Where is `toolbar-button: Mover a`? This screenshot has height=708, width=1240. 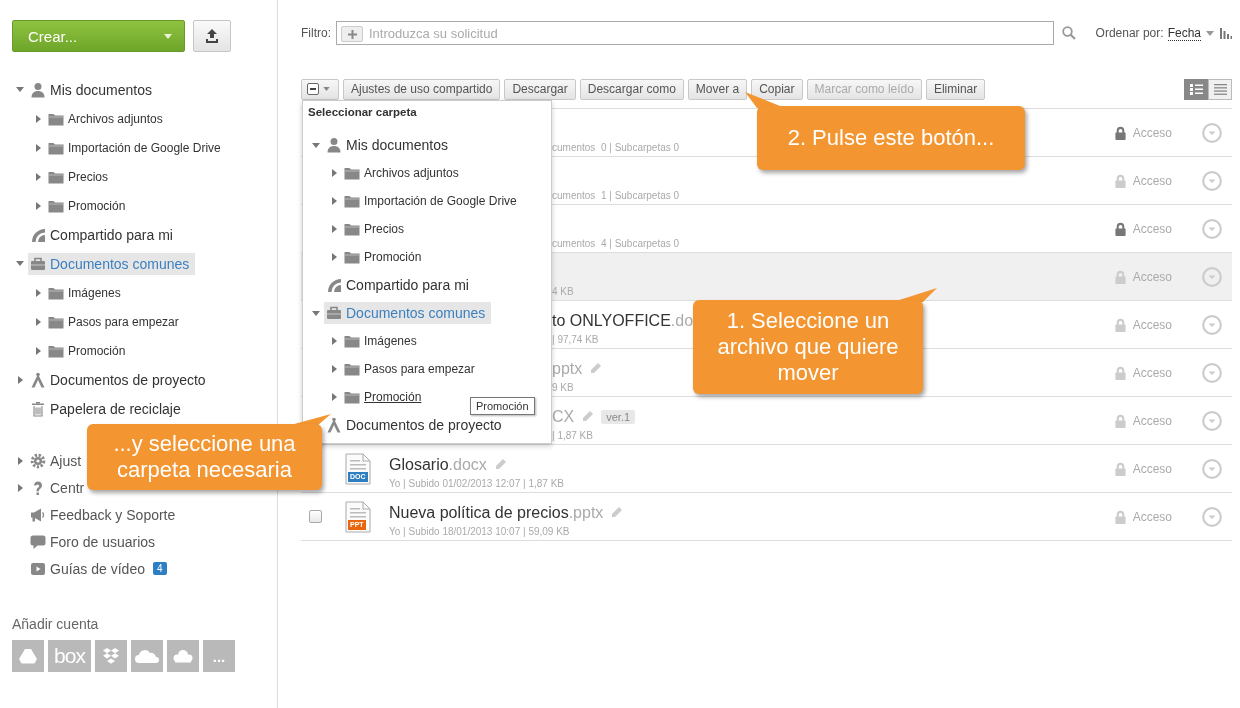
toolbar-button: Mover a is located at coordinates (717, 89).